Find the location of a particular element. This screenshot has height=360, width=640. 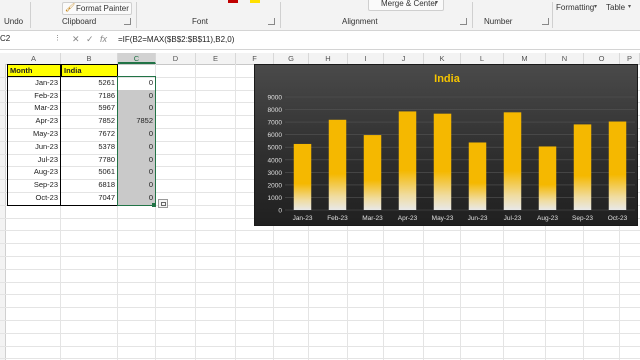

table-border is located at coordinates (62, 205).